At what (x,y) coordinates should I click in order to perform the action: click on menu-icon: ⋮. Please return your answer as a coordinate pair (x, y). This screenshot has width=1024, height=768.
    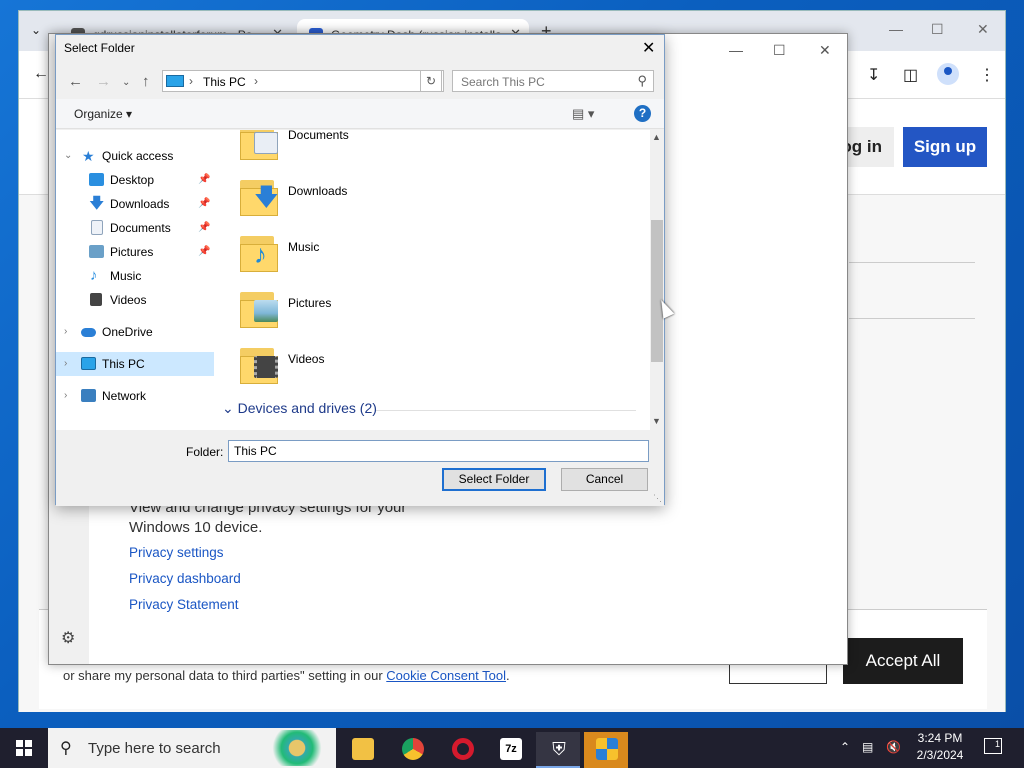
    Looking at the image, I should click on (987, 75).